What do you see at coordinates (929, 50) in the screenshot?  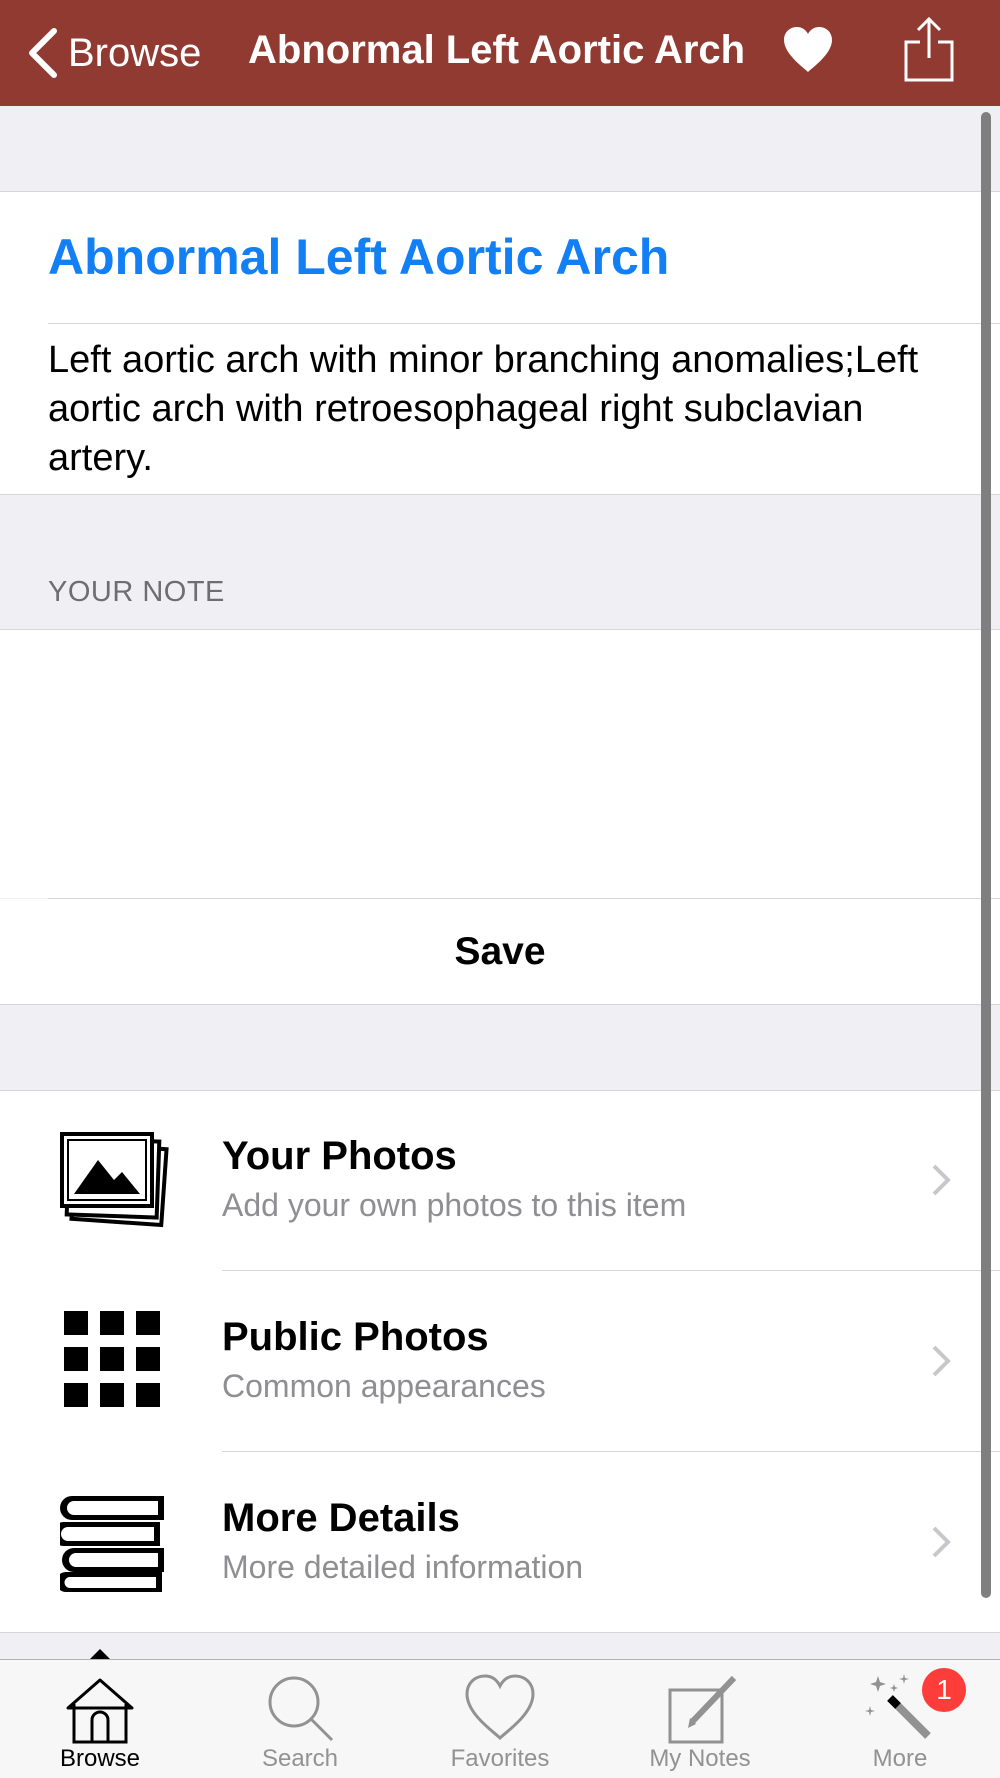 I see `share-icon` at bounding box center [929, 50].